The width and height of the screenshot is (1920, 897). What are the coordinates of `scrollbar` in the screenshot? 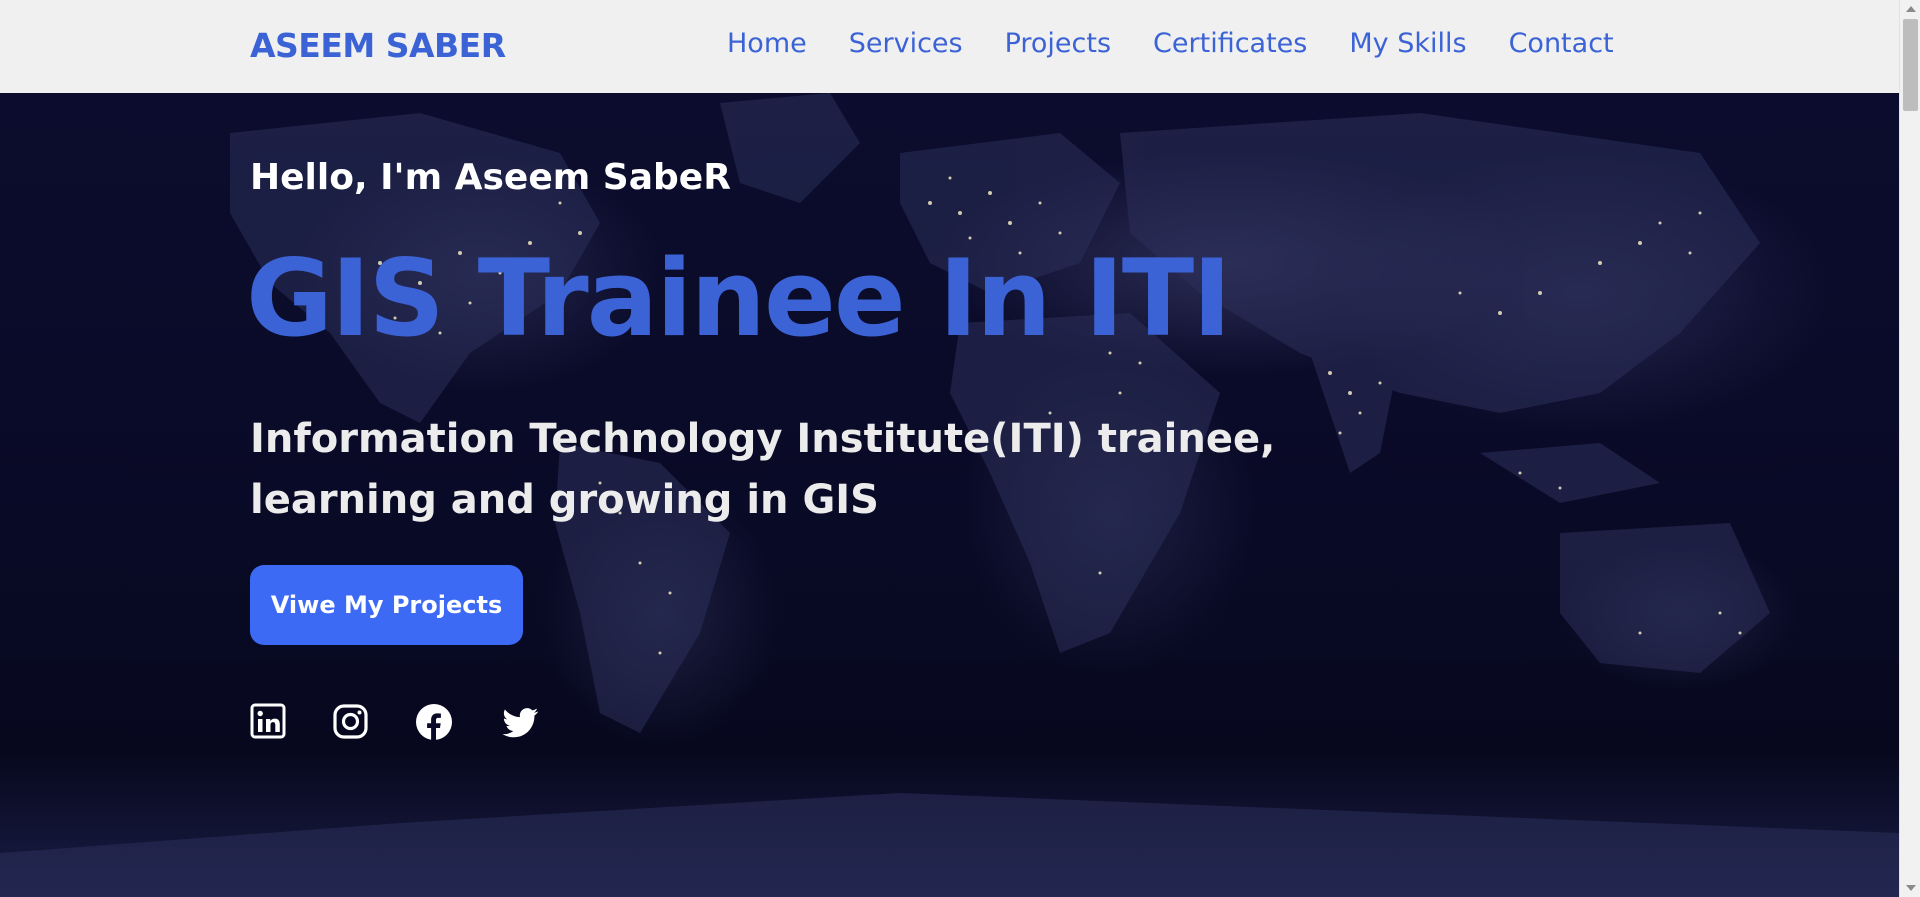 It's located at (1909, 448).